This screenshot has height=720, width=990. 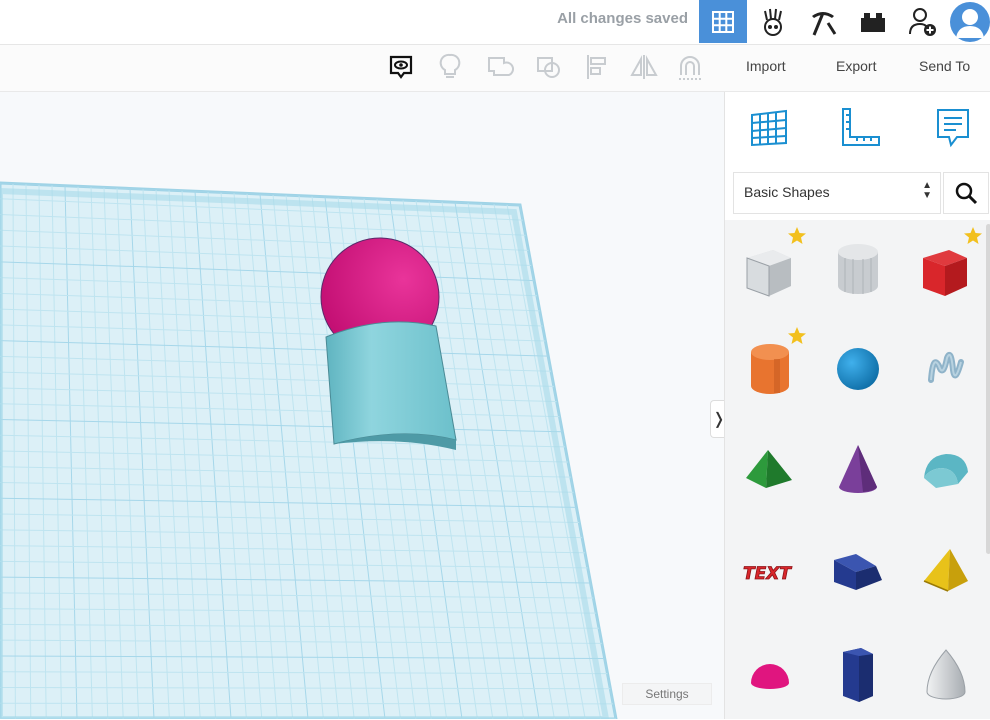 I want to click on shape-polygon, so click(x=858, y=675).